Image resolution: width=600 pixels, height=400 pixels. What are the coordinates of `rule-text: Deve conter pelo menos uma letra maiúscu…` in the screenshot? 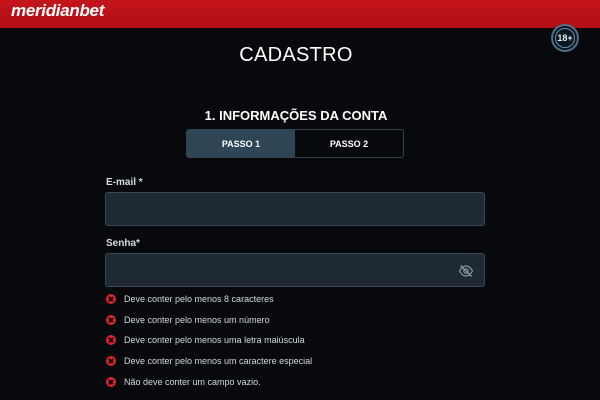 It's located at (214, 340).